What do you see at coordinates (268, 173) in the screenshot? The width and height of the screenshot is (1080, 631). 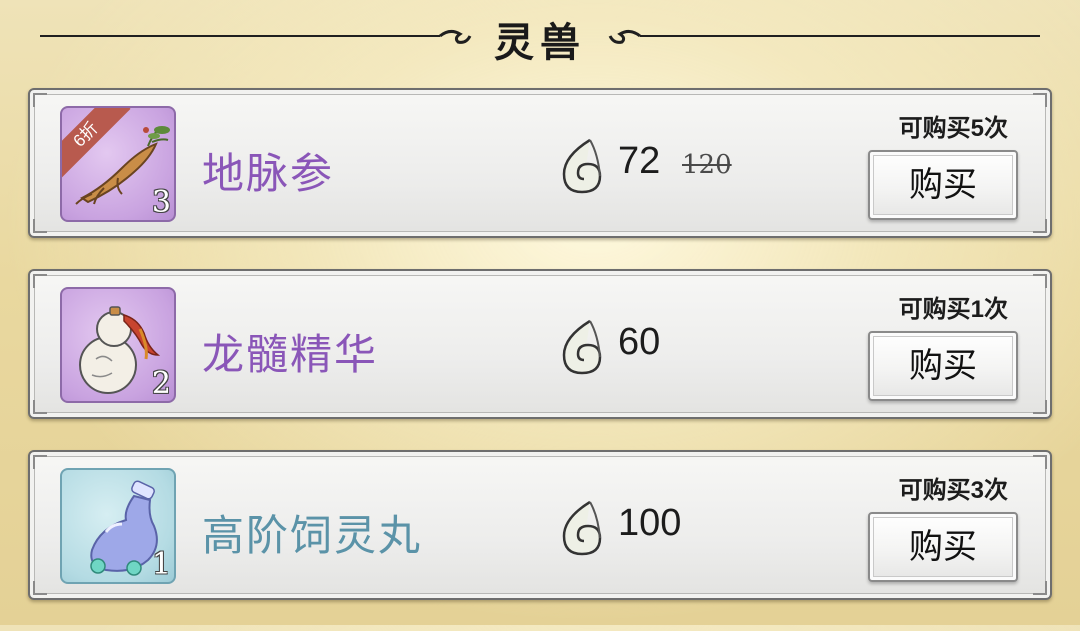 I see `item-name: 地脉参` at bounding box center [268, 173].